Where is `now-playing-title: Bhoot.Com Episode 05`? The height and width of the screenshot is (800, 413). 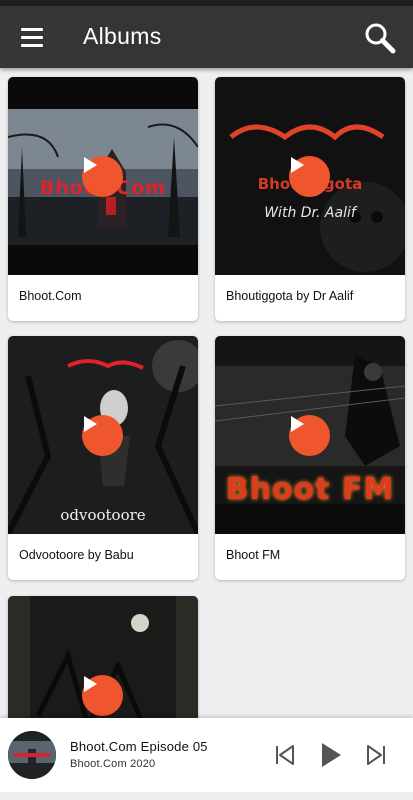 now-playing-title: Bhoot.Com Episode 05 is located at coordinates (139, 746).